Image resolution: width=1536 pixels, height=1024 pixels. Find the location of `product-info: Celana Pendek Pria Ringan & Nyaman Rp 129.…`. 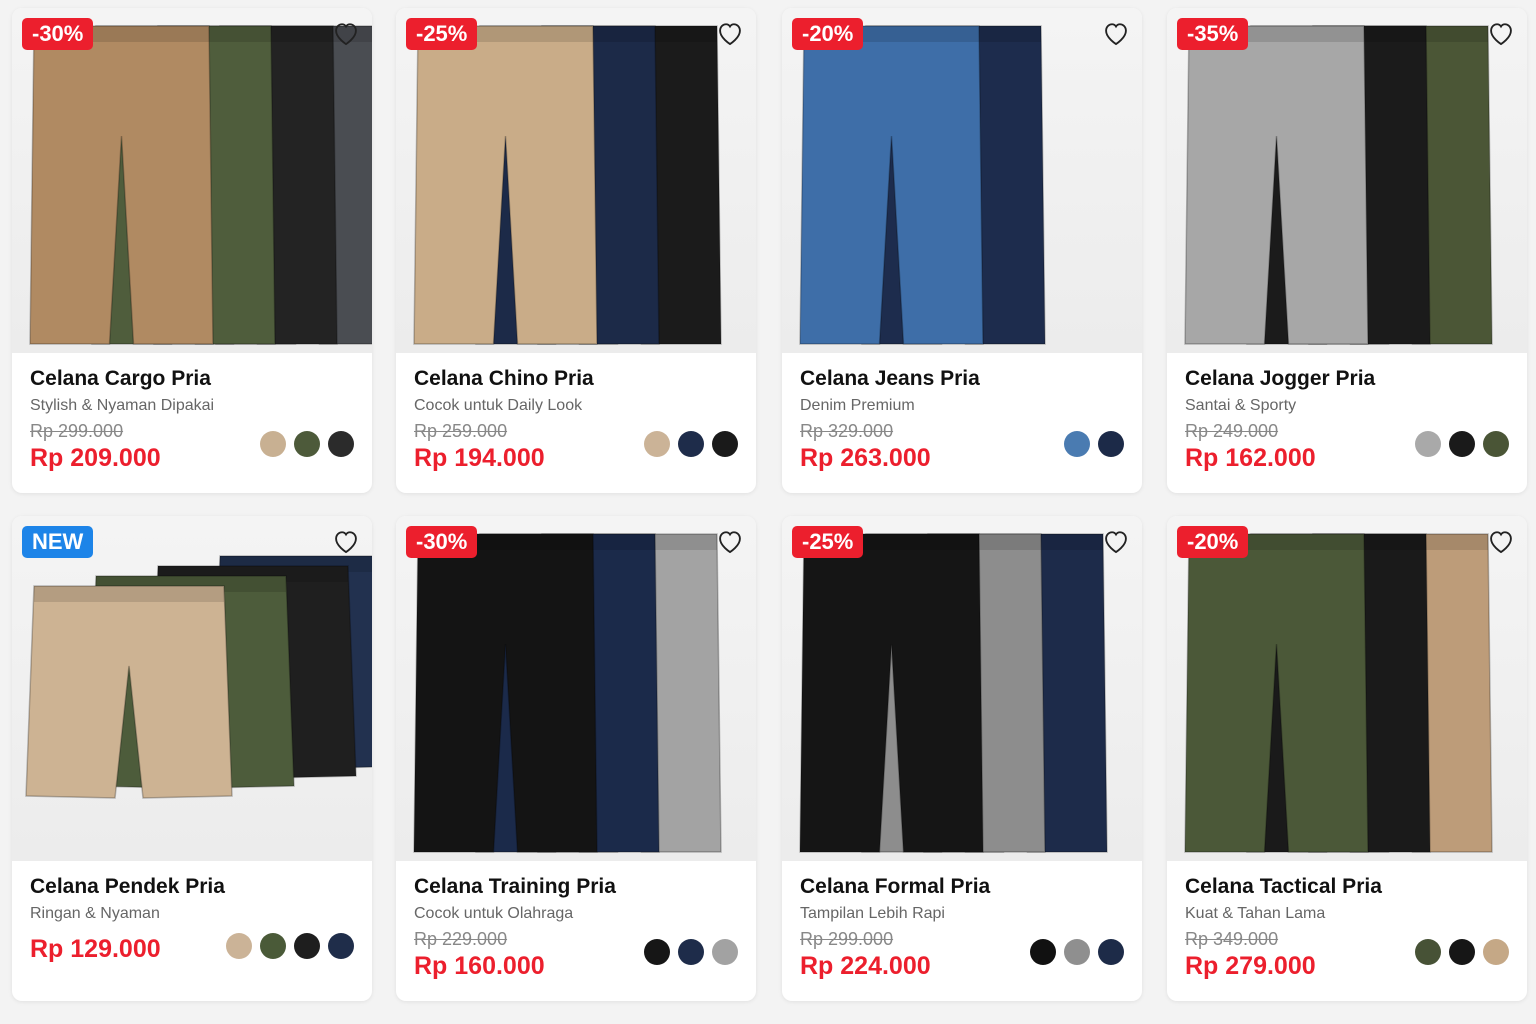

product-info: Celana Pendek Pria Ringan & Nyaman Rp 129.… is located at coordinates (192, 931).